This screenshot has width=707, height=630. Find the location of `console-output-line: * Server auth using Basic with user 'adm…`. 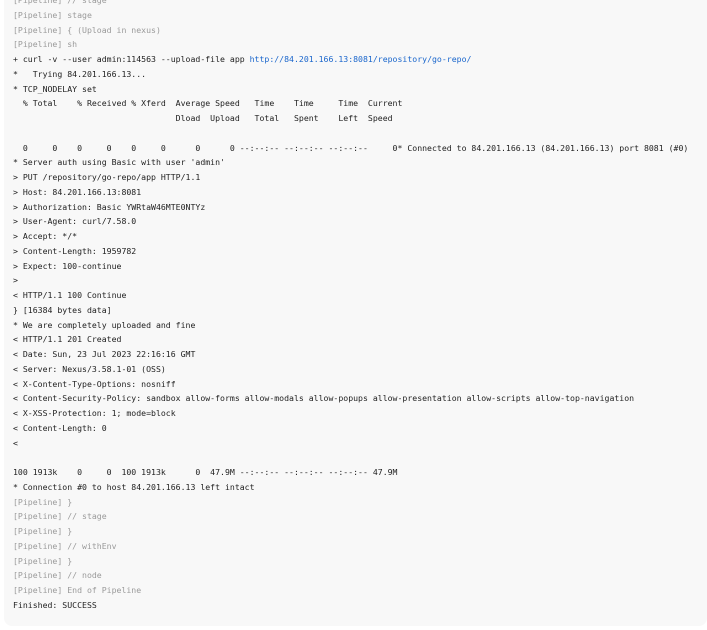

console-output-line: * Server auth using Basic with user 'adm… is located at coordinates (350, 162).